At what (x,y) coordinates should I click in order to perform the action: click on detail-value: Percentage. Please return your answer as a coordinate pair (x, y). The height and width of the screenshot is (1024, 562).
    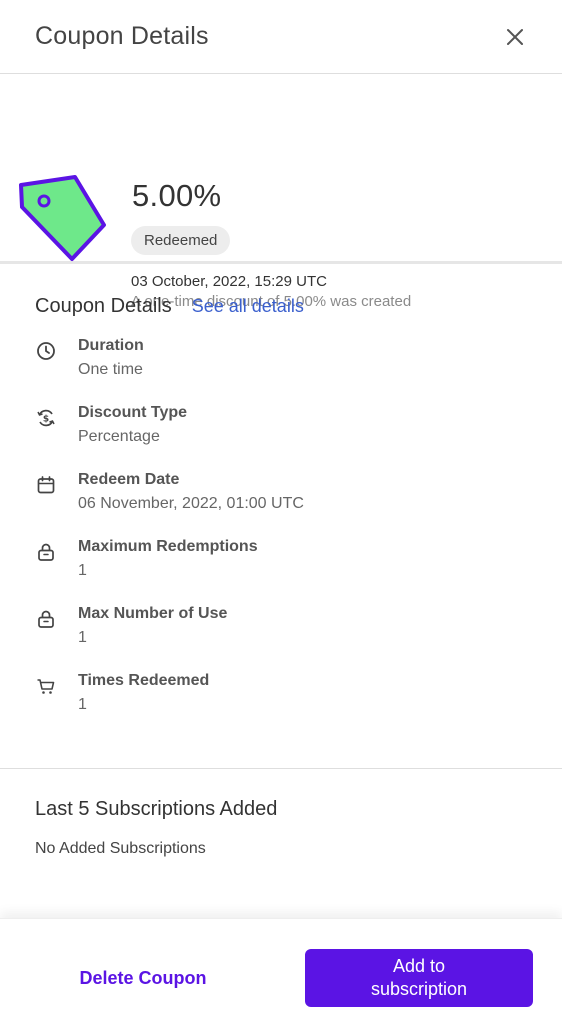
    Looking at the image, I should click on (119, 436).